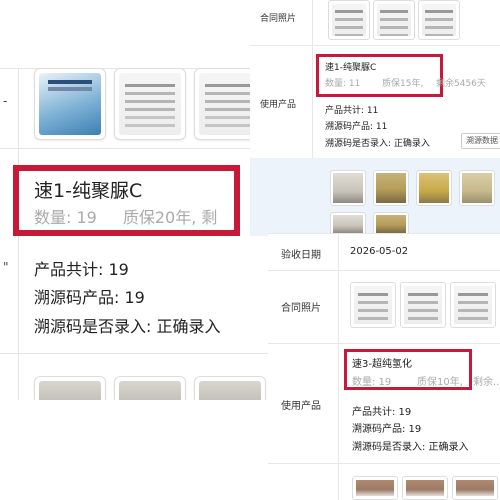 This screenshot has height=500, width=500. Describe the element at coordinates (65, 217) in the screenshot. I see `product-quantity: 数量: 19` at that location.